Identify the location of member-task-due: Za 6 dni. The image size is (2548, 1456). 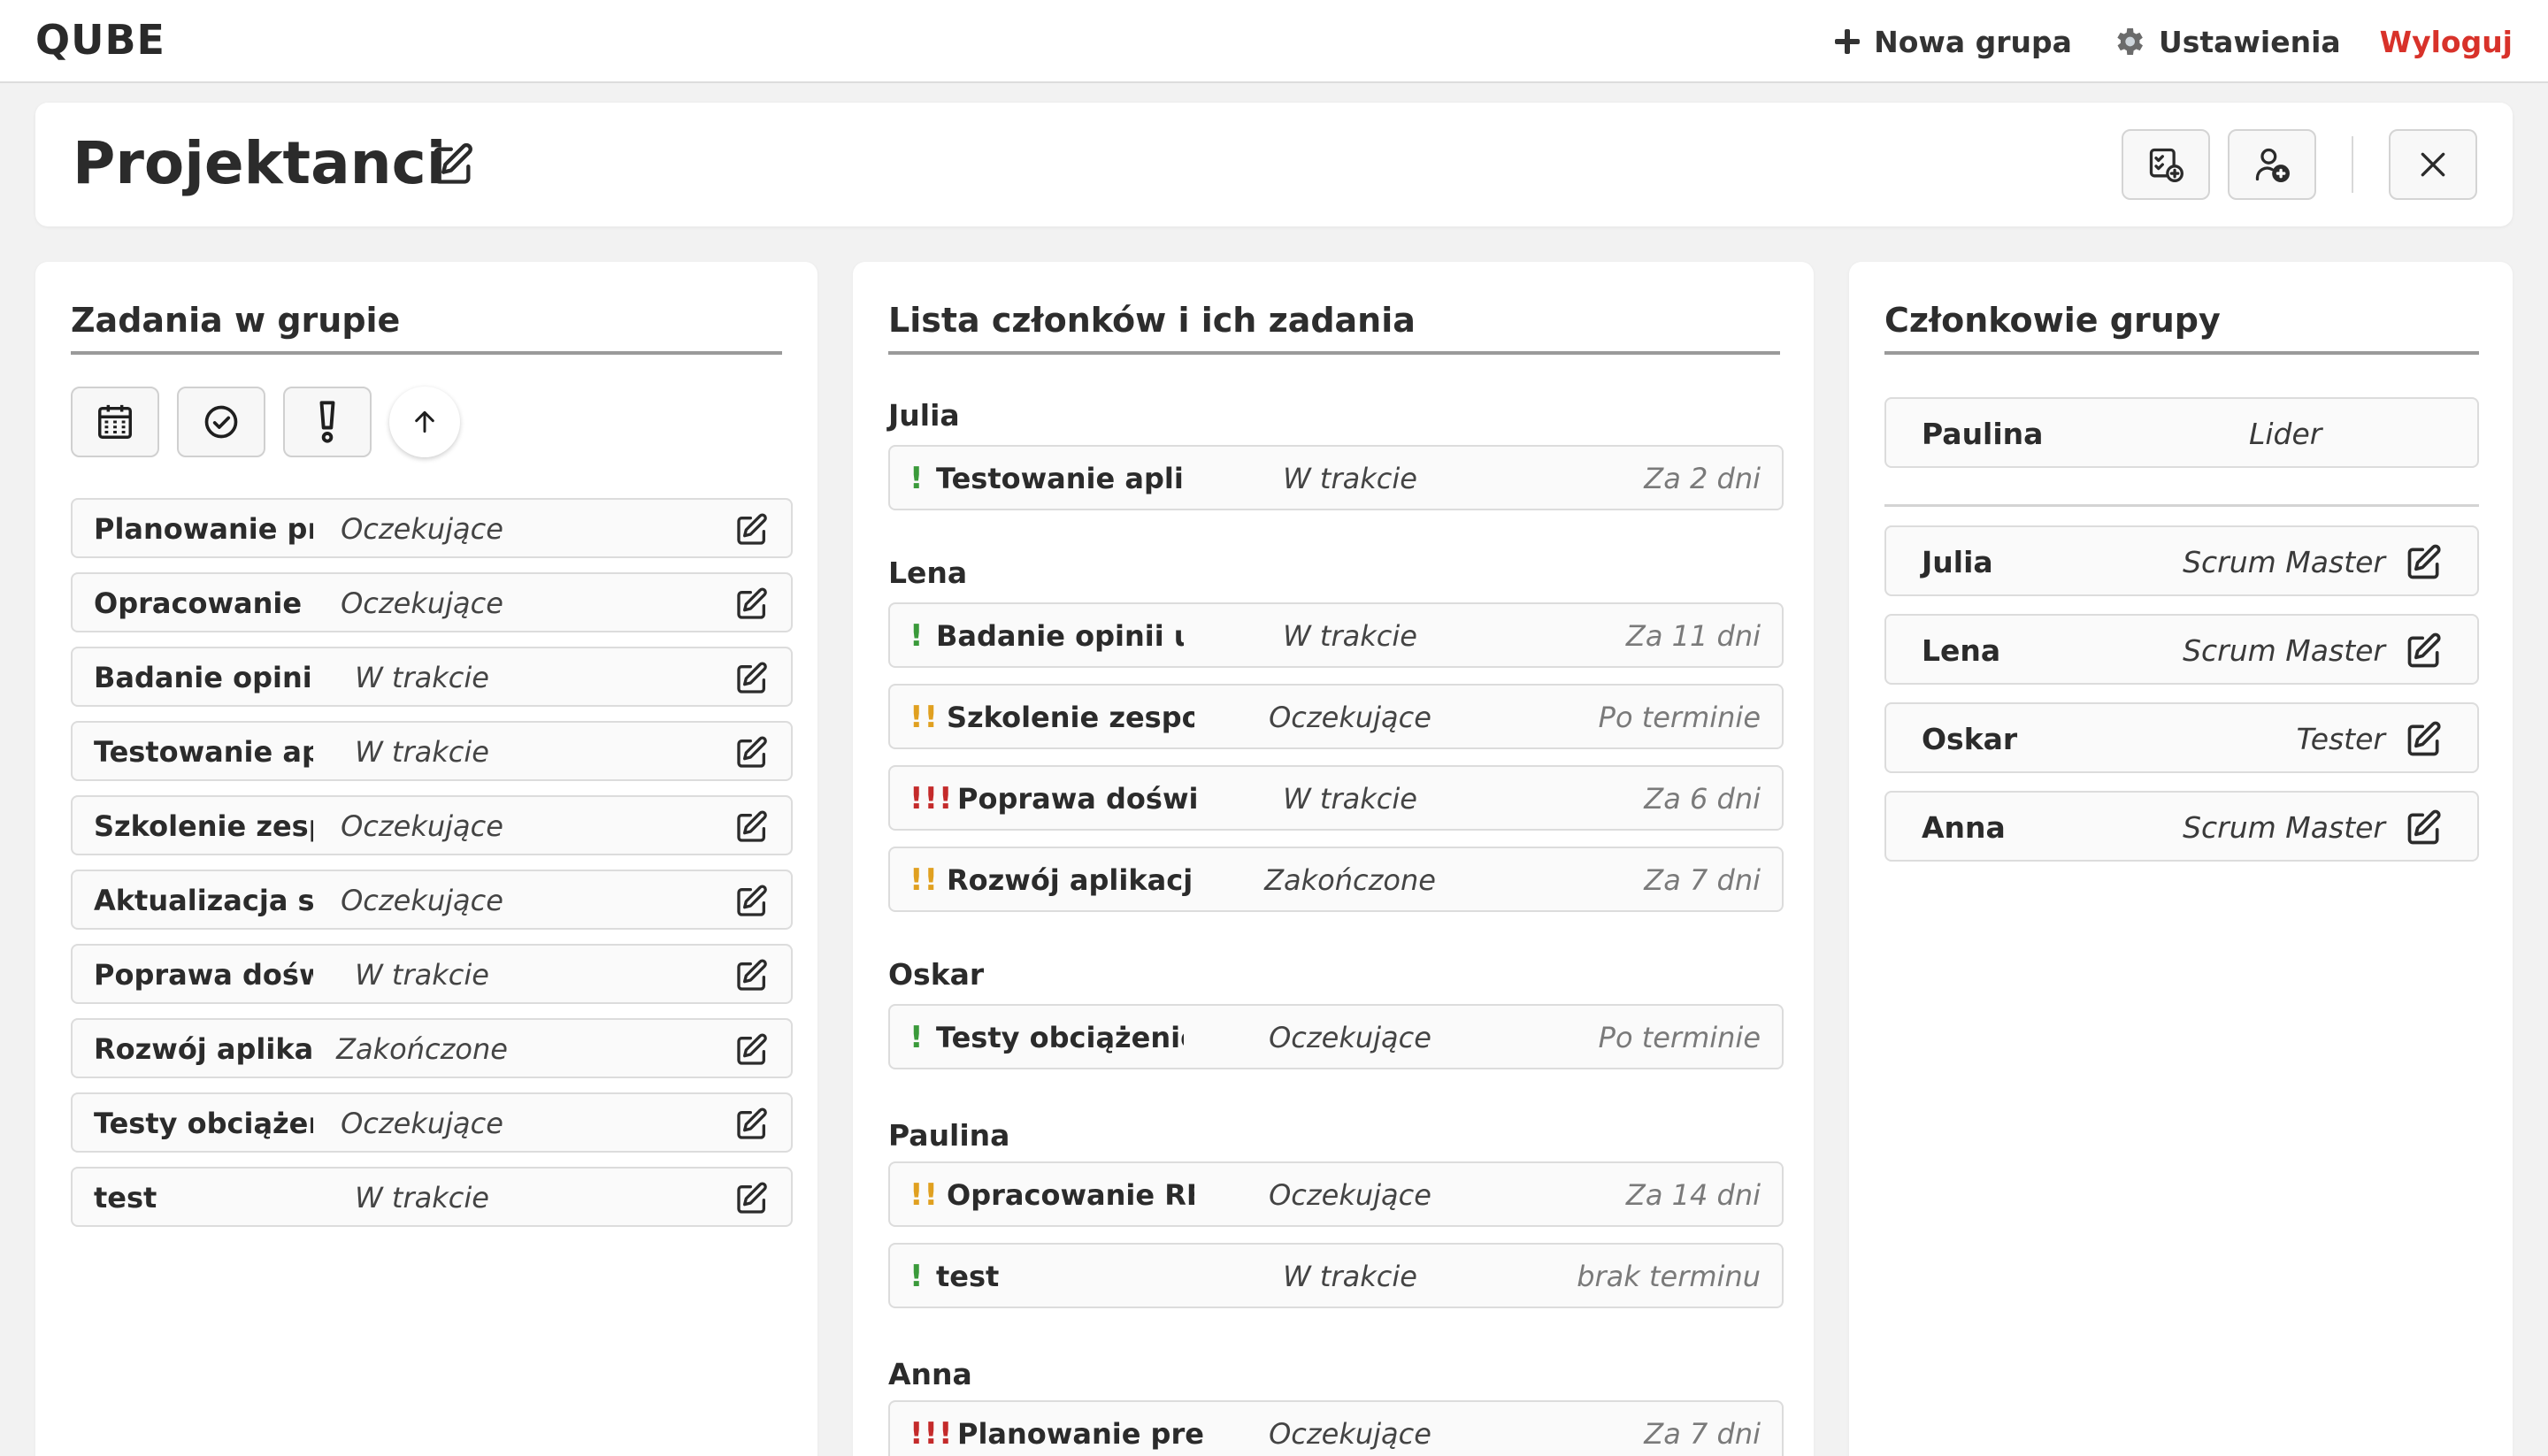
(1702, 799).